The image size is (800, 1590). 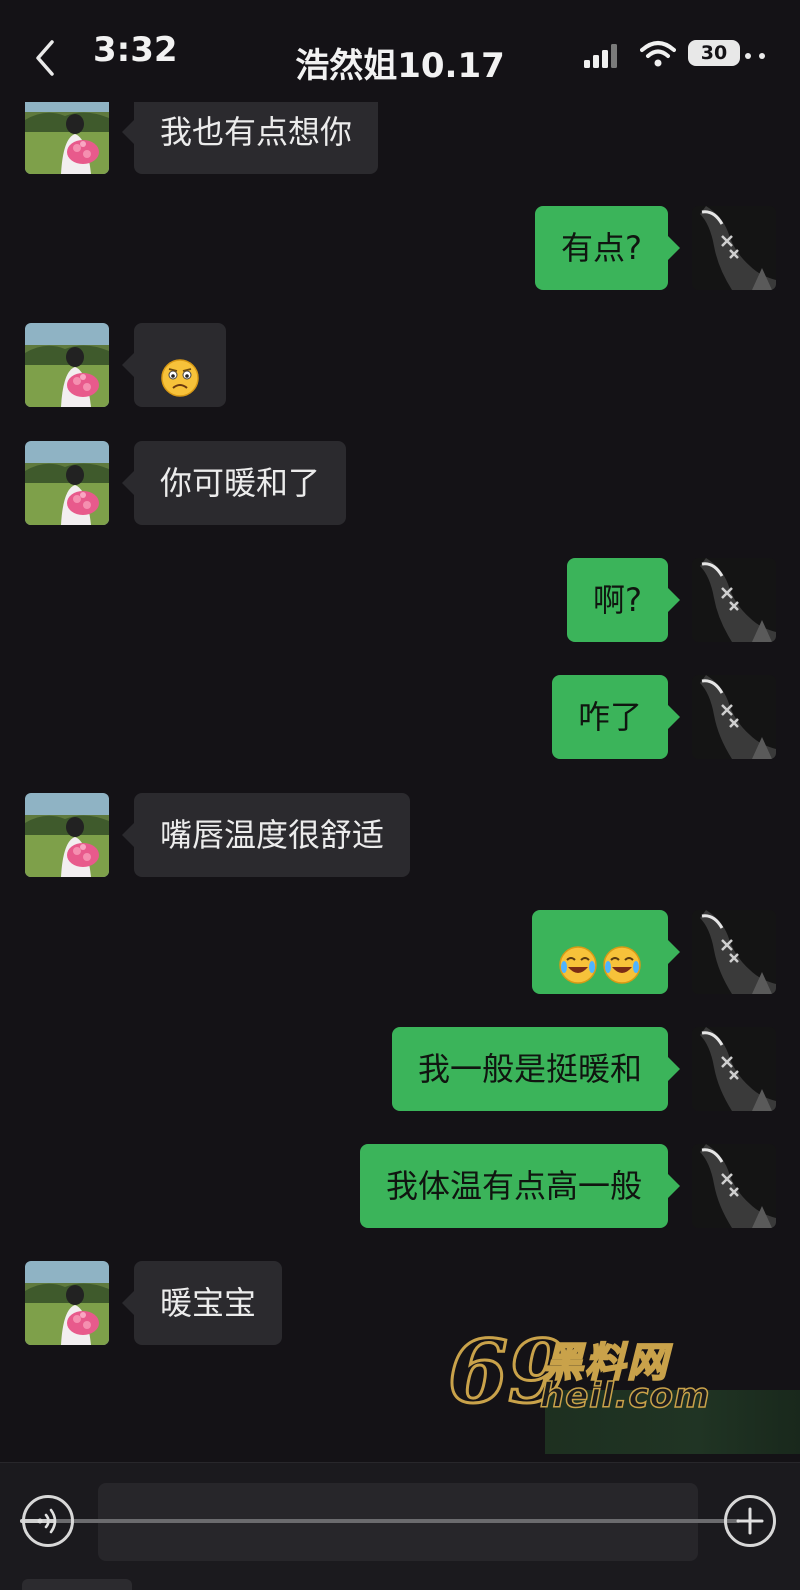 What do you see at coordinates (583, 1373) in the screenshot?
I see `site-watermark-logo: 69 黑料网 heil.com` at bounding box center [583, 1373].